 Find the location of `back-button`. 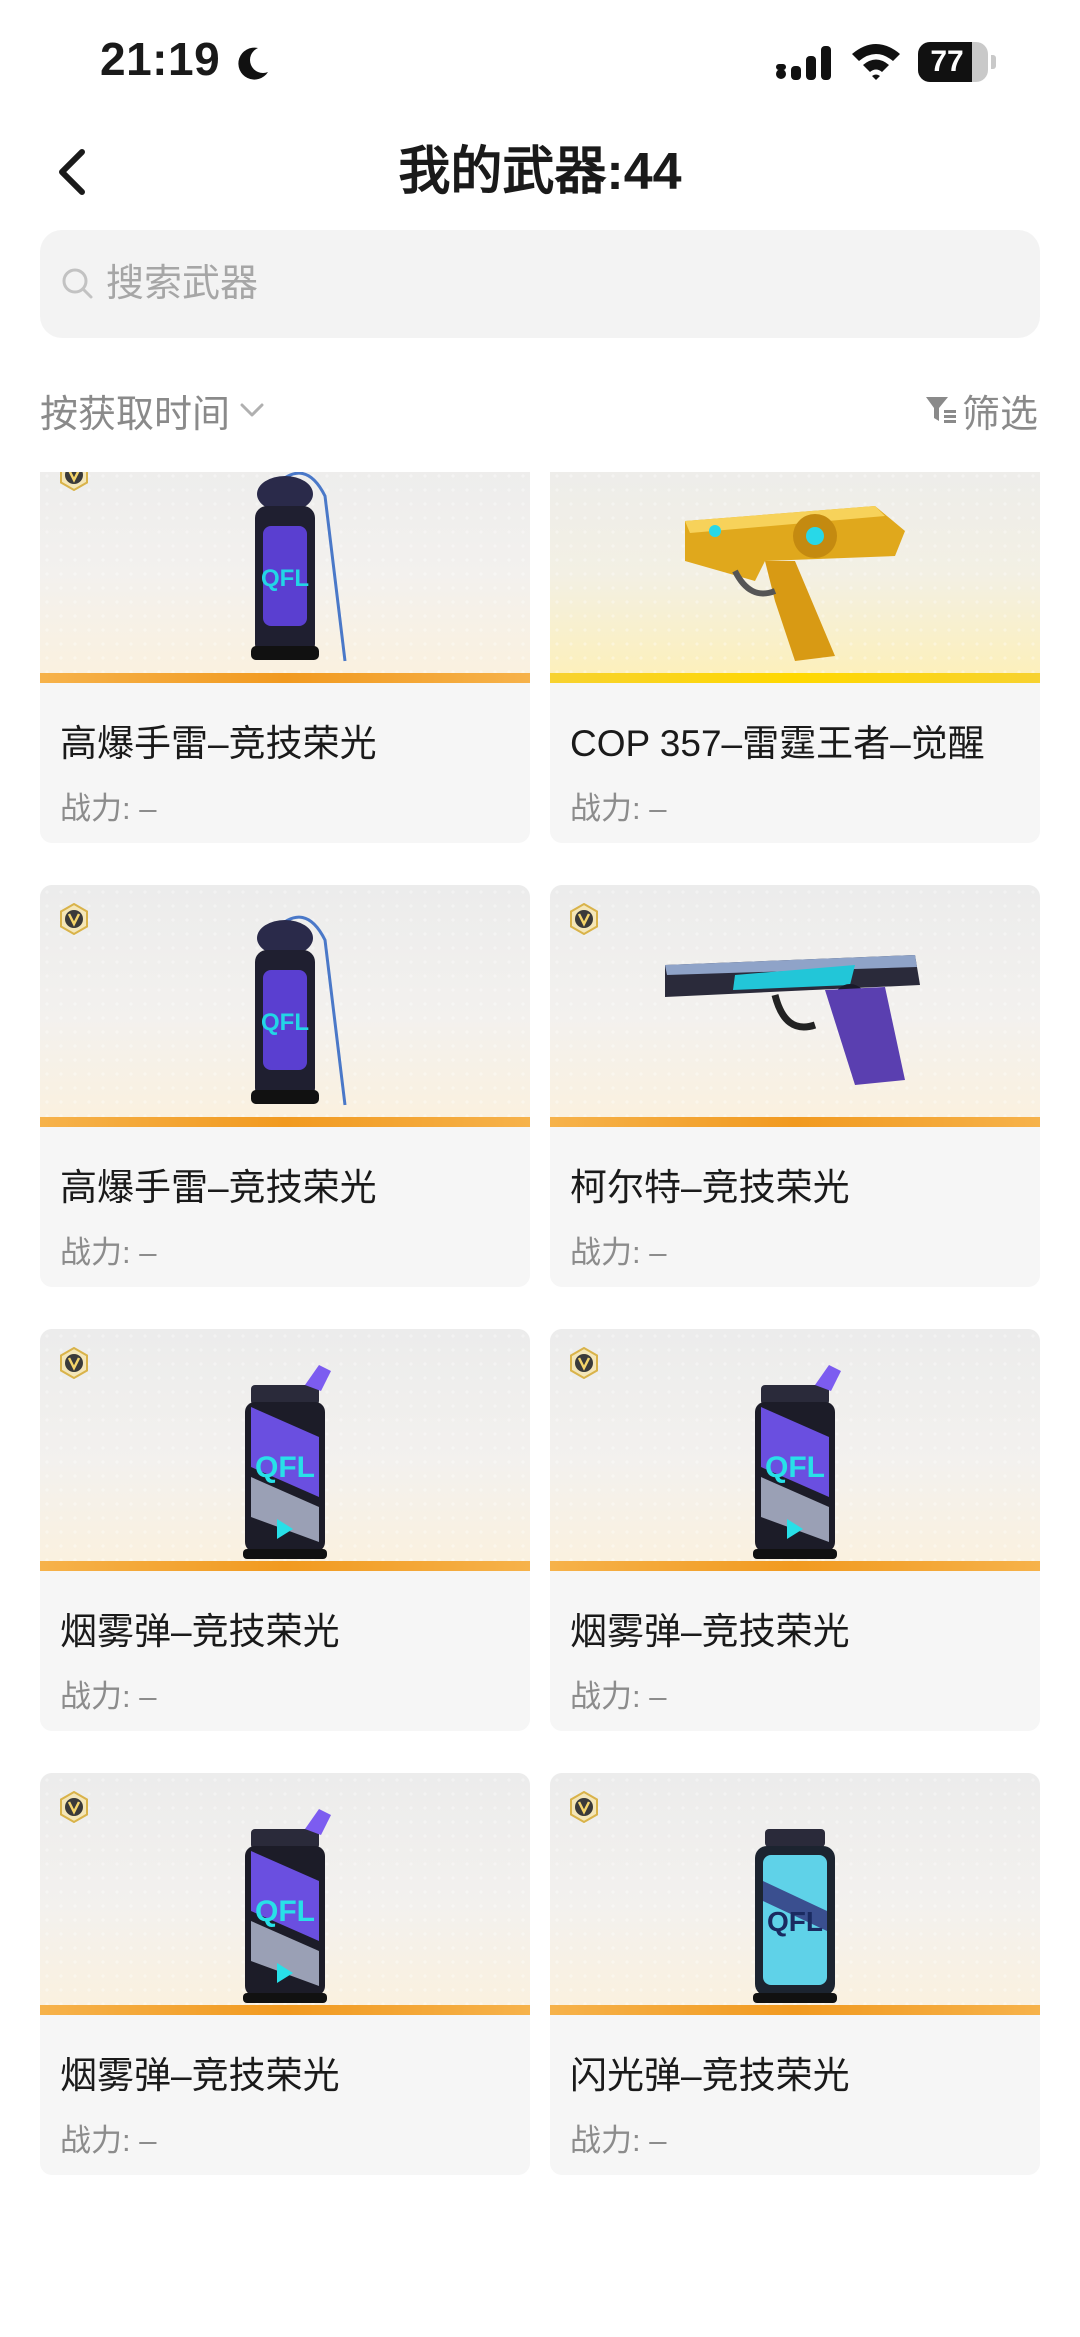

back-button is located at coordinates (72, 172).